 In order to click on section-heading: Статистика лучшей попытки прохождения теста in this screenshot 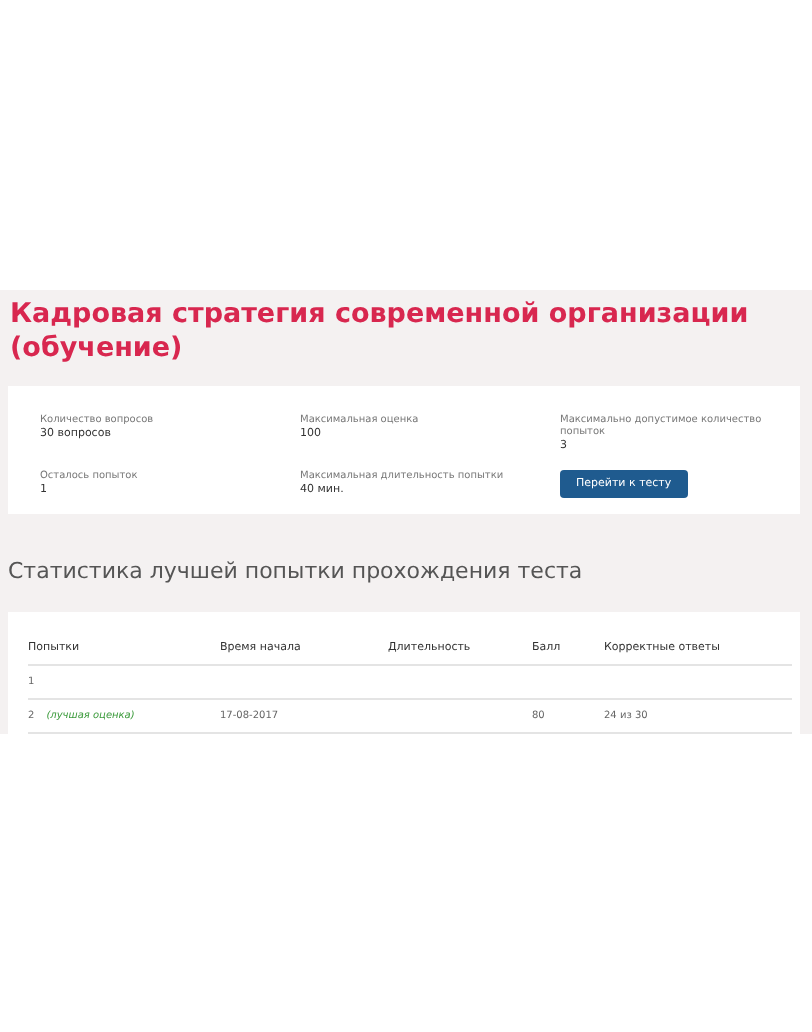, I will do `click(296, 571)`.